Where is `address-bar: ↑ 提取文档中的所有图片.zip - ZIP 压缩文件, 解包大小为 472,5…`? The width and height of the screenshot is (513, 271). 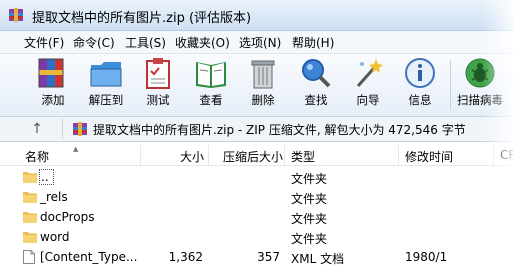 address-bar: ↑ 提取文档中的所有图片.zip - ZIP 压缩文件, 解包大小为 472,5… is located at coordinates (256, 129).